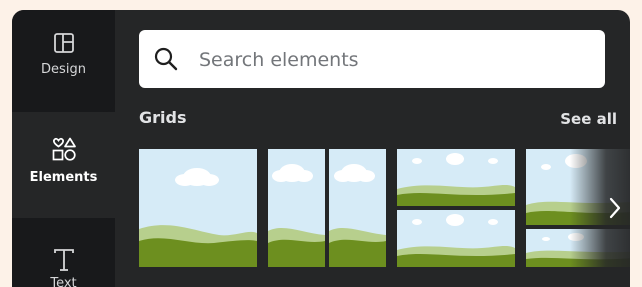 The image size is (642, 287). What do you see at coordinates (327, 208) in the screenshot?
I see `grid-thumbnail-two-columns` at bounding box center [327, 208].